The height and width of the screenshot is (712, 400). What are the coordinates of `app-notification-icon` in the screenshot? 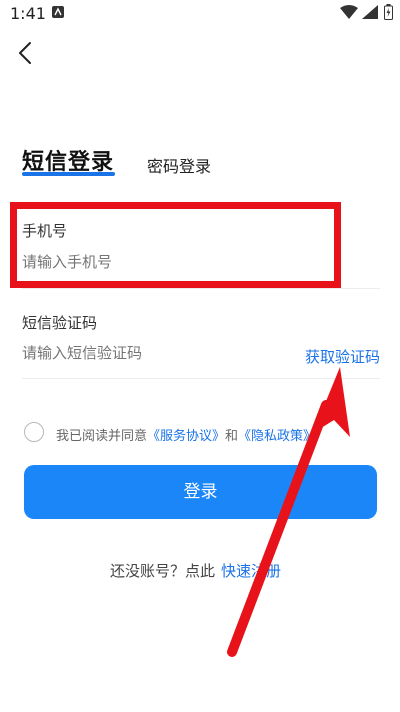 It's located at (58, 12).